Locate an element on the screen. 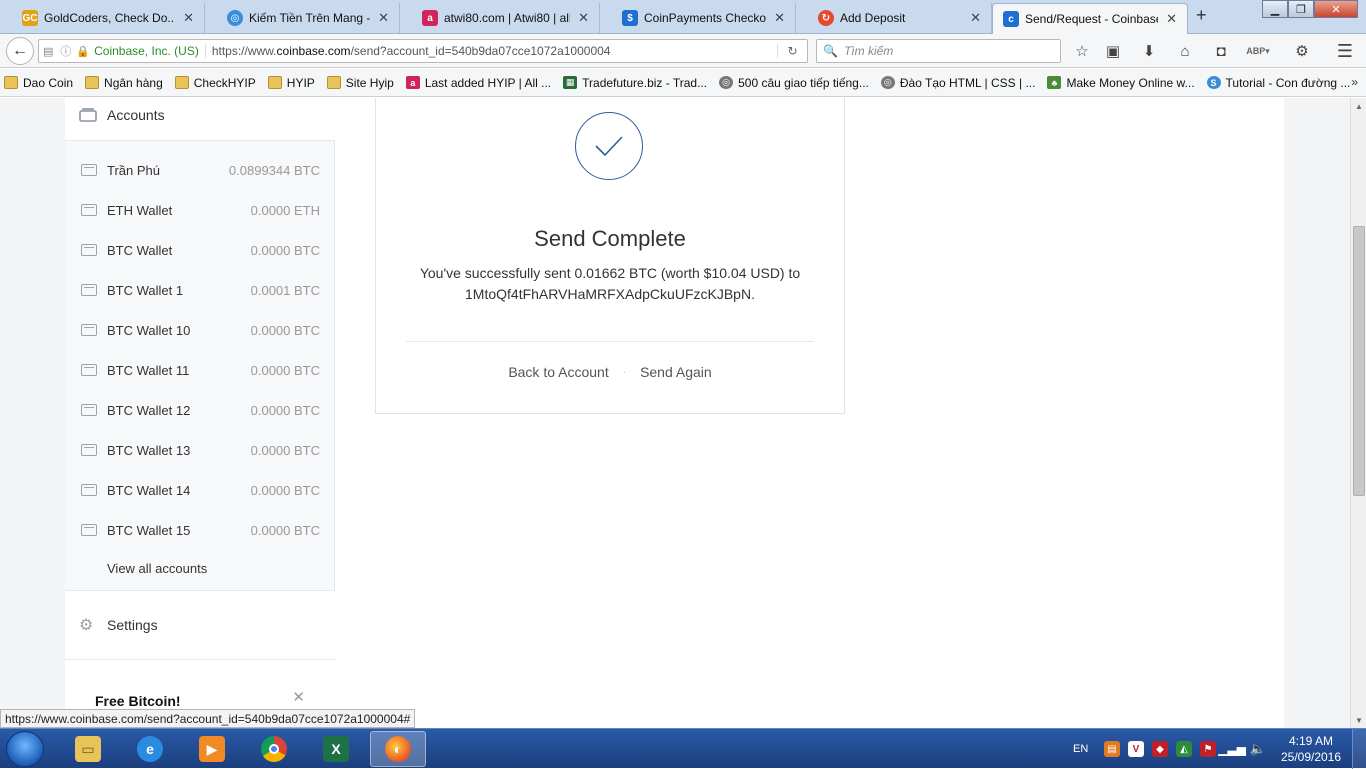 This screenshot has height=769, width=1366. tab-add-deposit: ↻ Add Deposit ✕ is located at coordinates (894, 18).